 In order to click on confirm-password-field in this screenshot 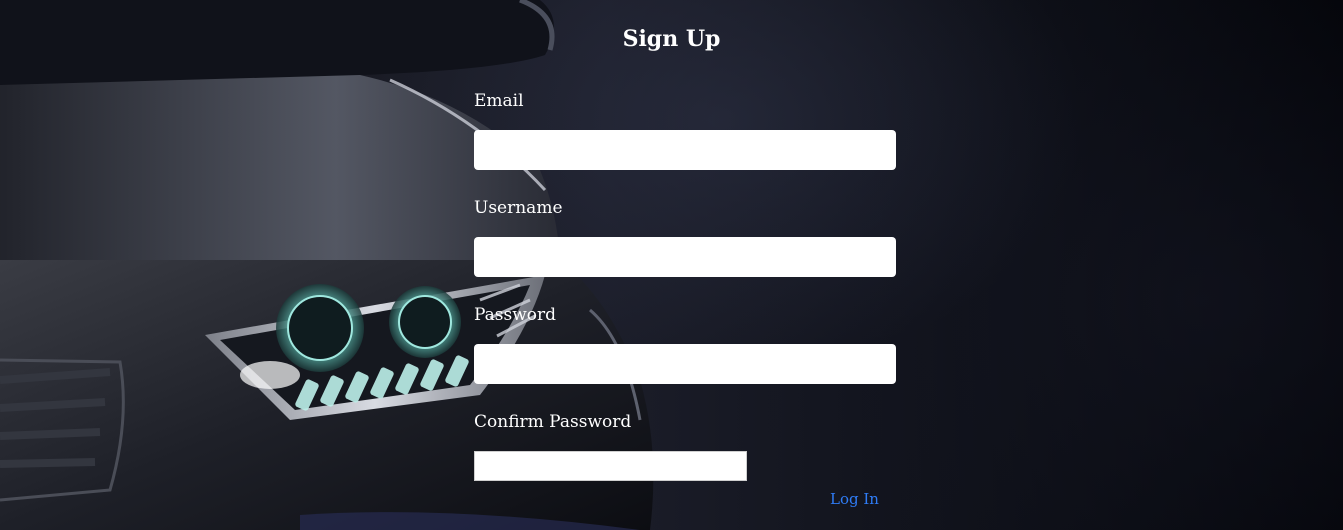, I will do `click(610, 466)`.